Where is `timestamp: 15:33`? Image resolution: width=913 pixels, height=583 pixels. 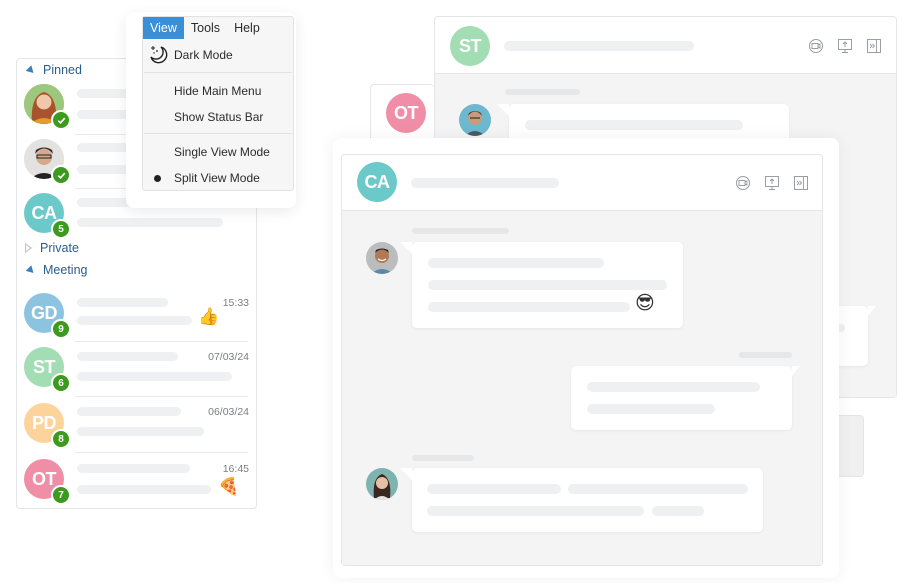 timestamp: 15:33 is located at coordinates (235, 303).